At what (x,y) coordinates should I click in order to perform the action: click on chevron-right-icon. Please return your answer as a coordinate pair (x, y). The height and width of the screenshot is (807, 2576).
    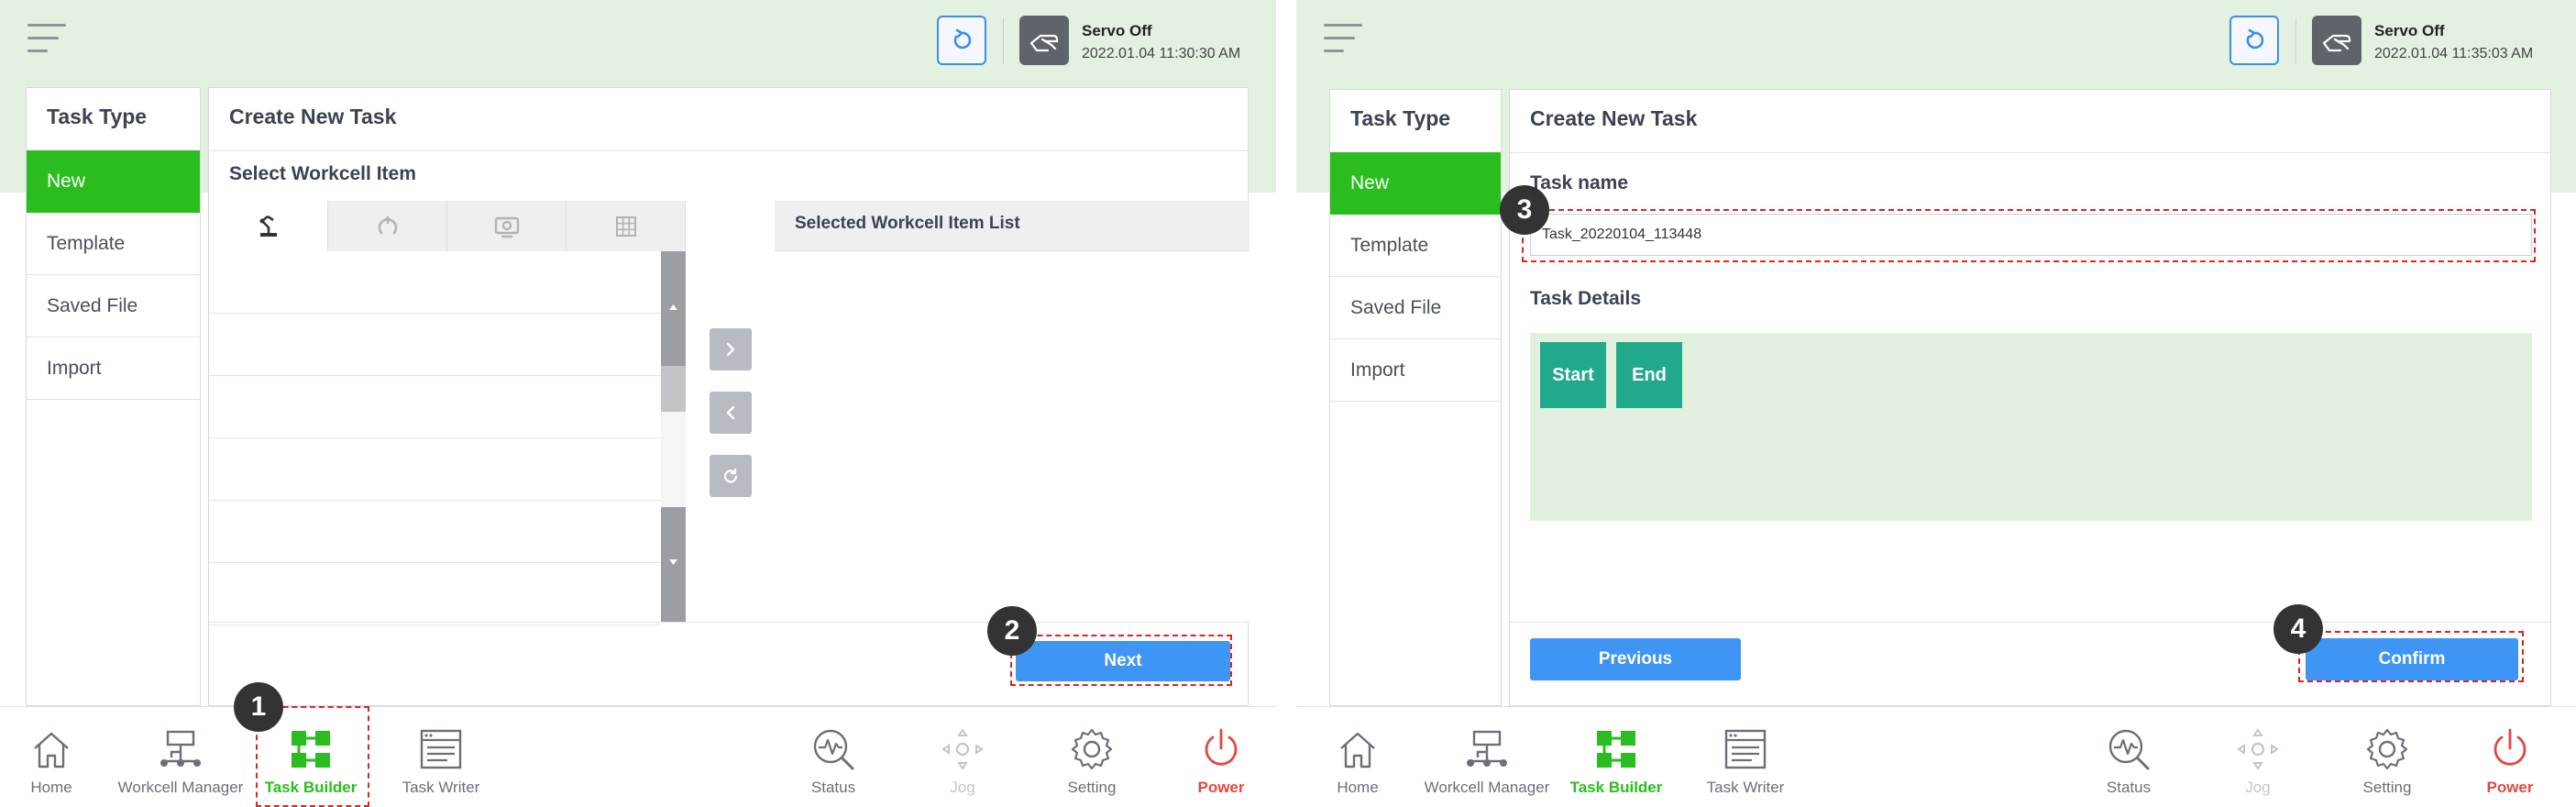
    Looking at the image, I should click on (731, 349).